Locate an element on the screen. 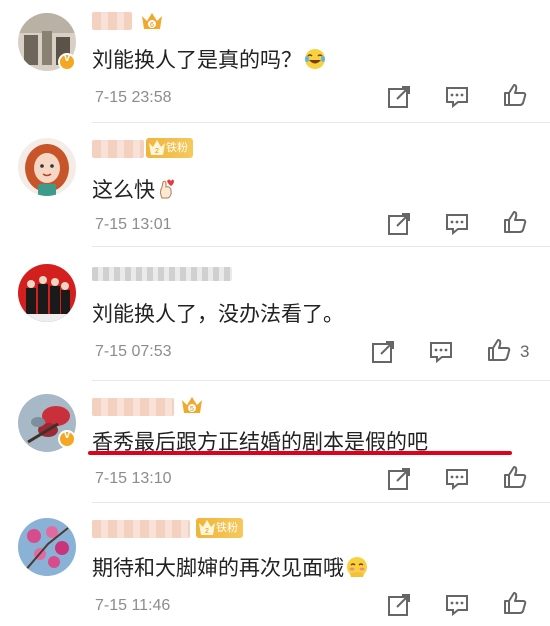 The width and height of the screenshot is (550, 626). like-count: 3 is located at coordinates (525, 351).